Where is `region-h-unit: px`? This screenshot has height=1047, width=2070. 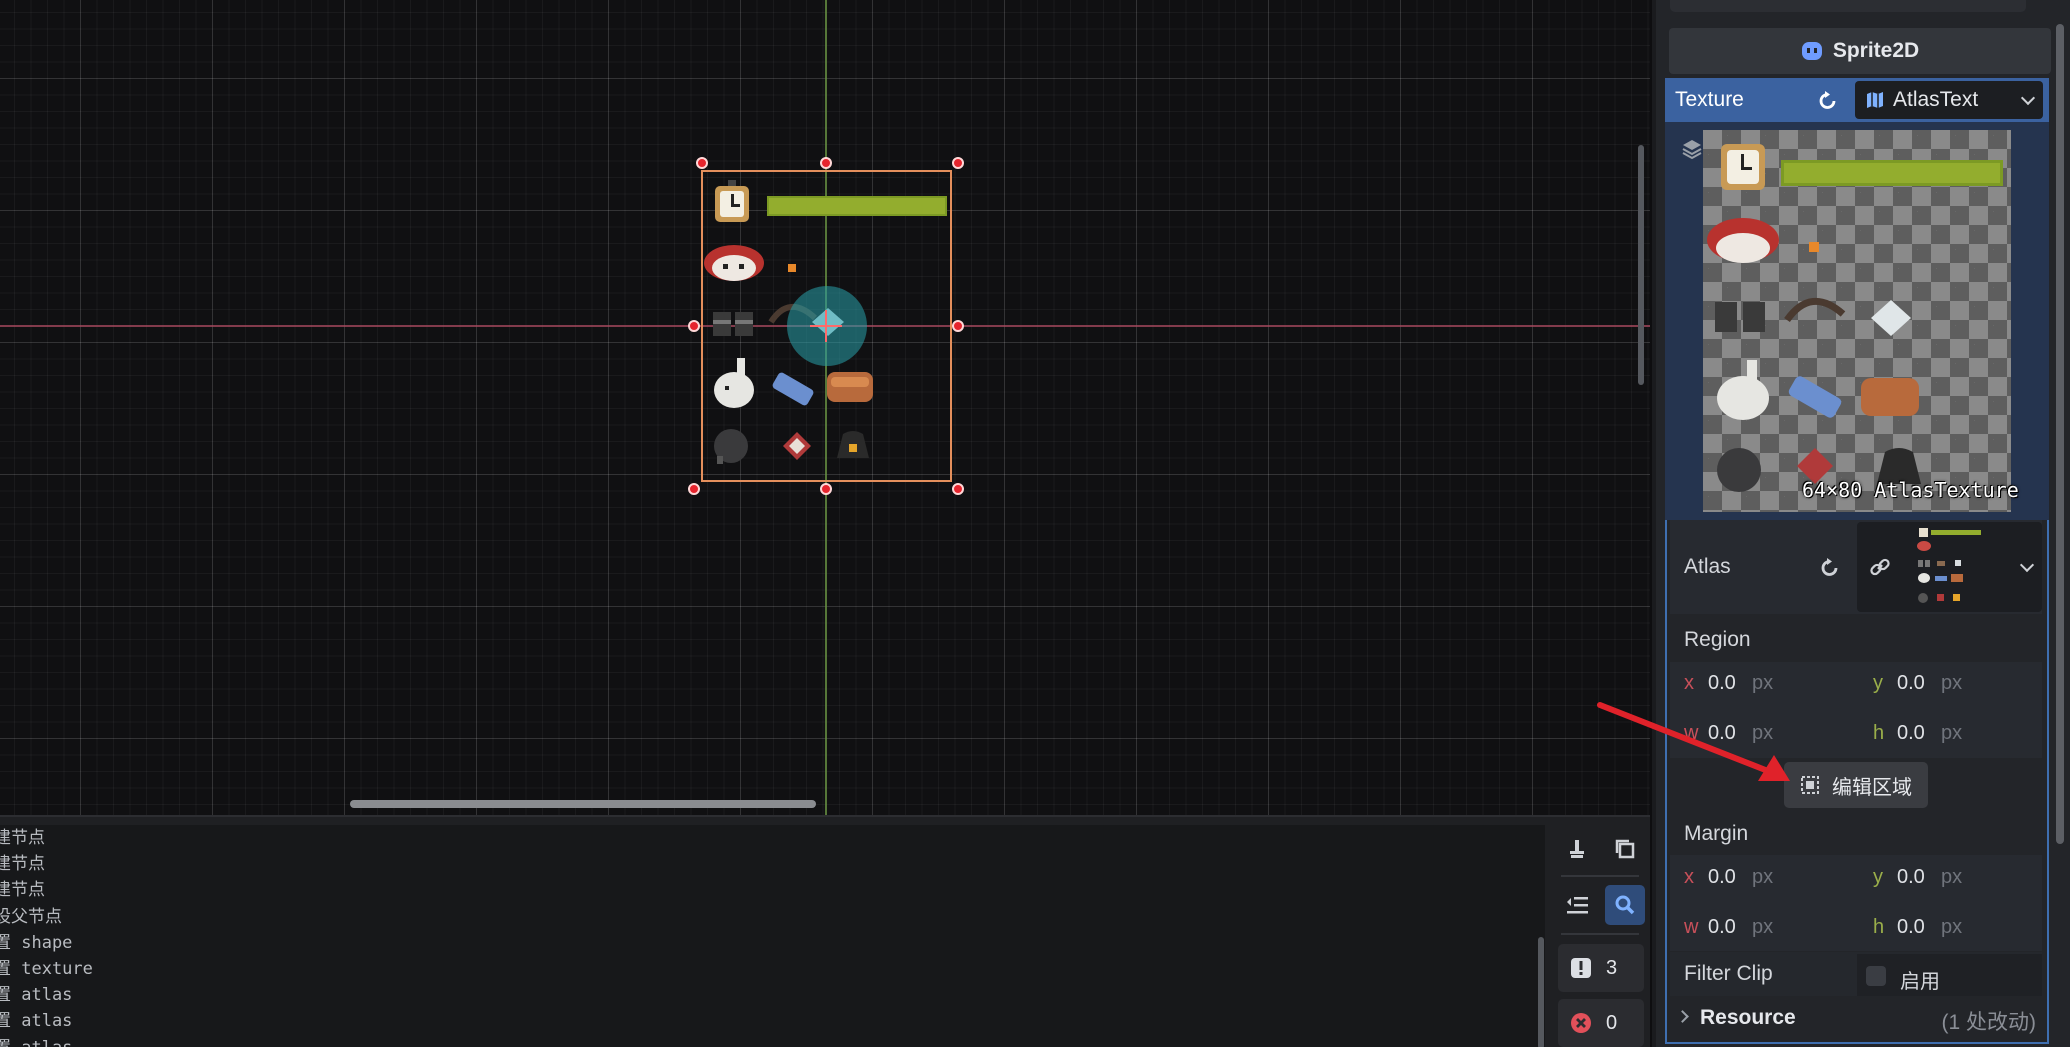
region-h-unit: px is located at coordinates (1952, 733).